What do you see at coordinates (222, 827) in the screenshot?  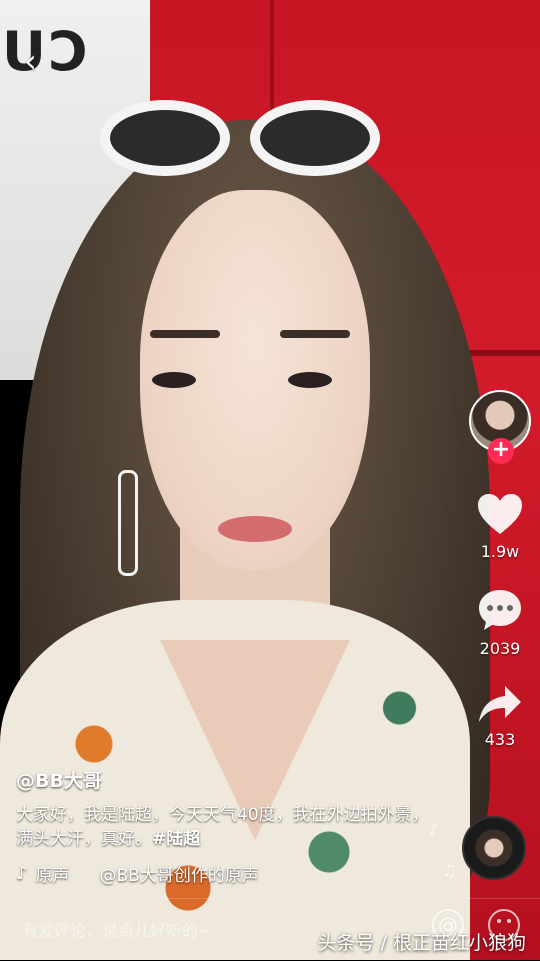 I see `description-text: 大家好，我是陆超，今天天气40度，我在外边拍外景，满头大汗，真好。` at bounding box center [222, 827].